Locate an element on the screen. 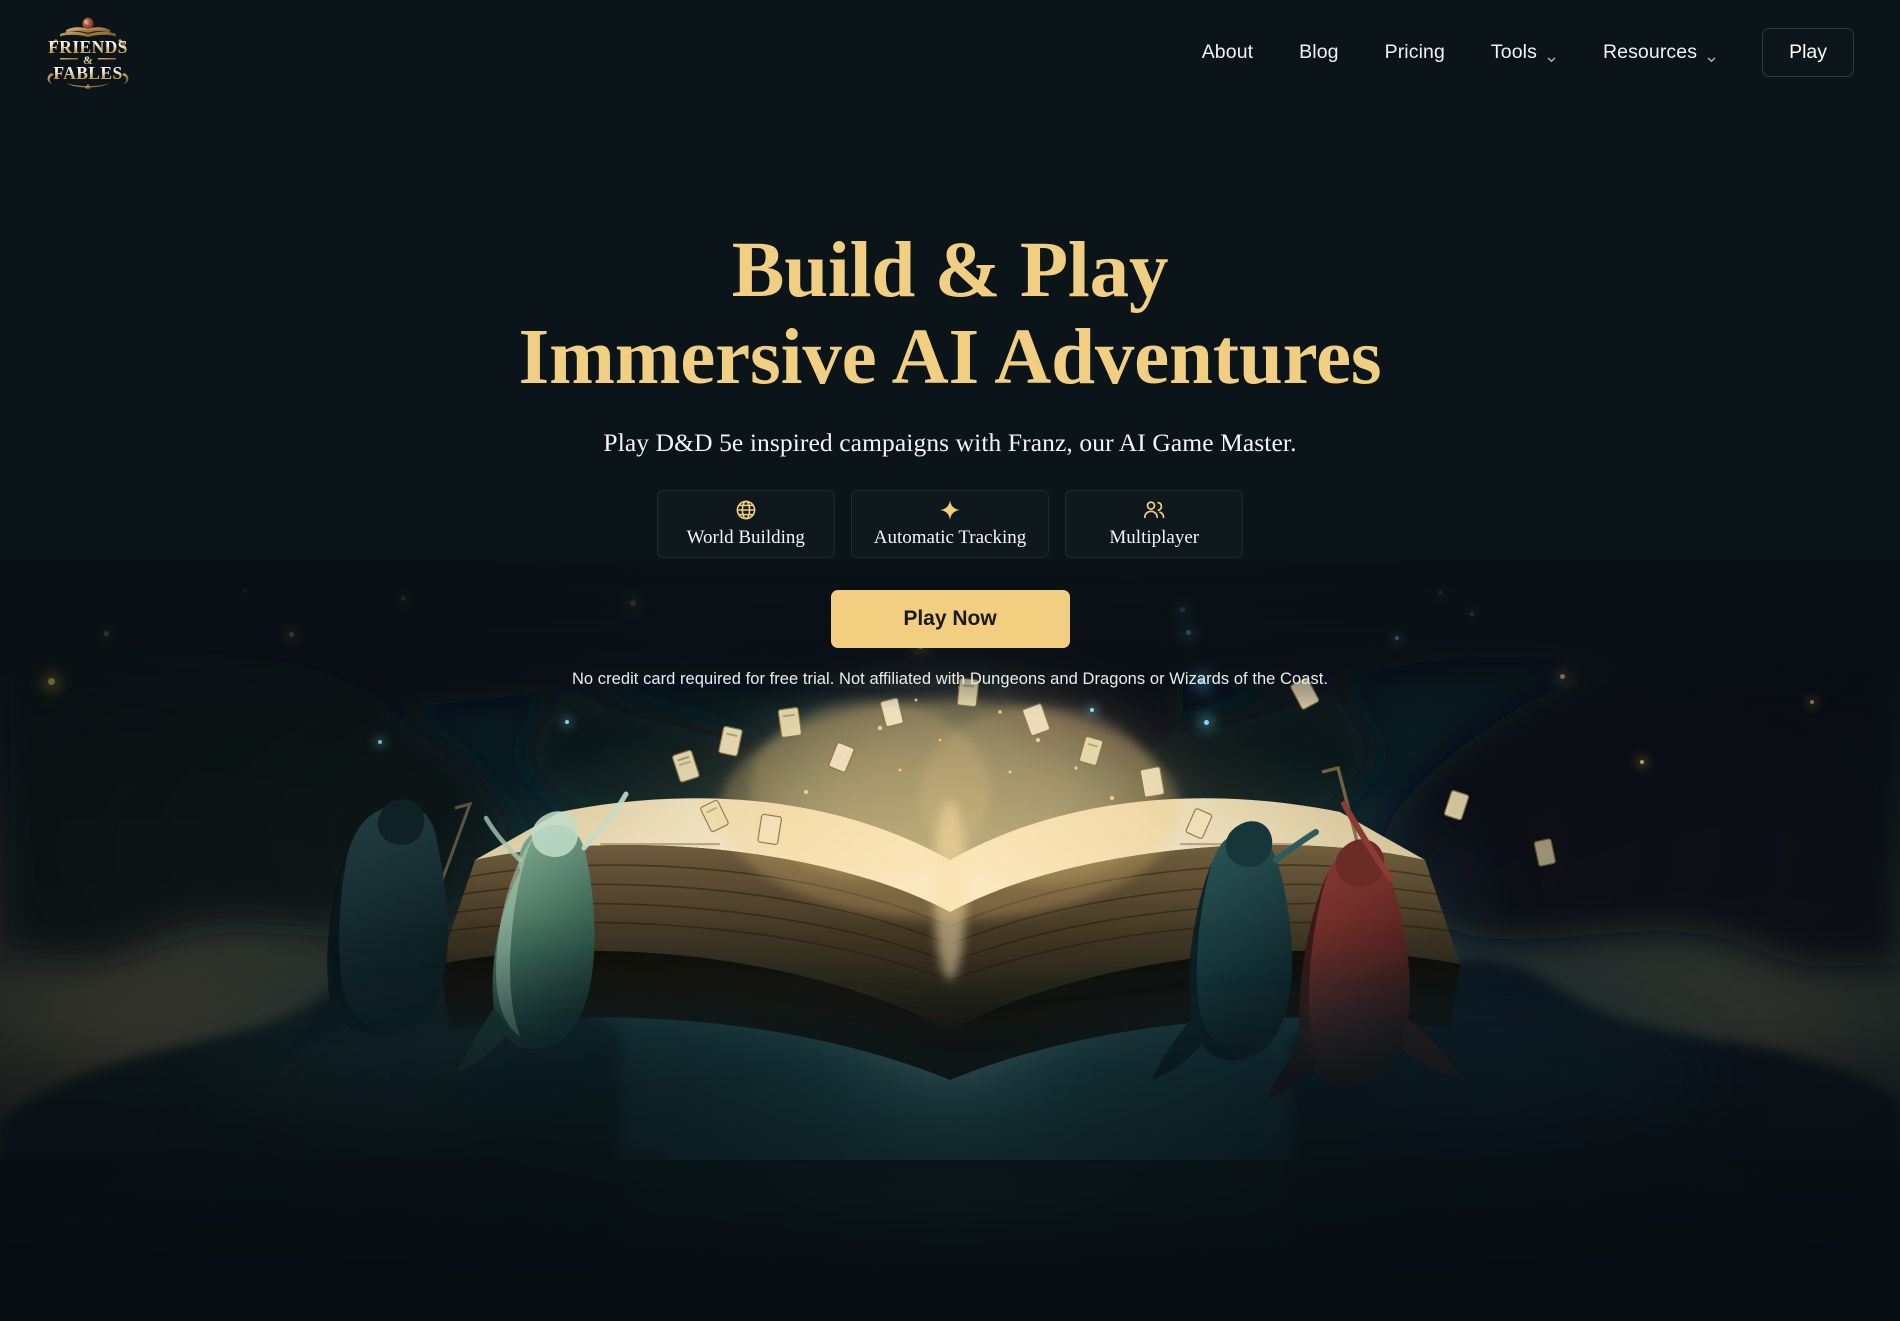 This screenshot has height=1321, width=1900. page-title: Build & Play Immersive AI Adventures is located at coordinates (950, 314).